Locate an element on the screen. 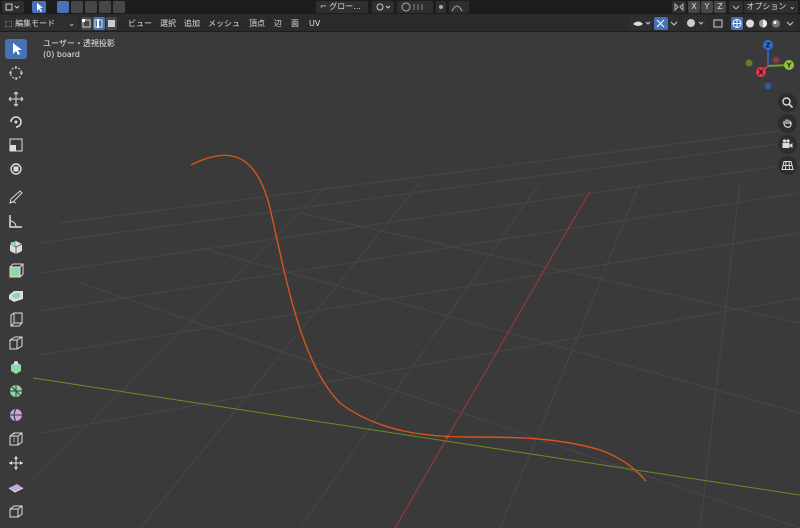  select-mode-invert-button is located at coordinates (105, 7).